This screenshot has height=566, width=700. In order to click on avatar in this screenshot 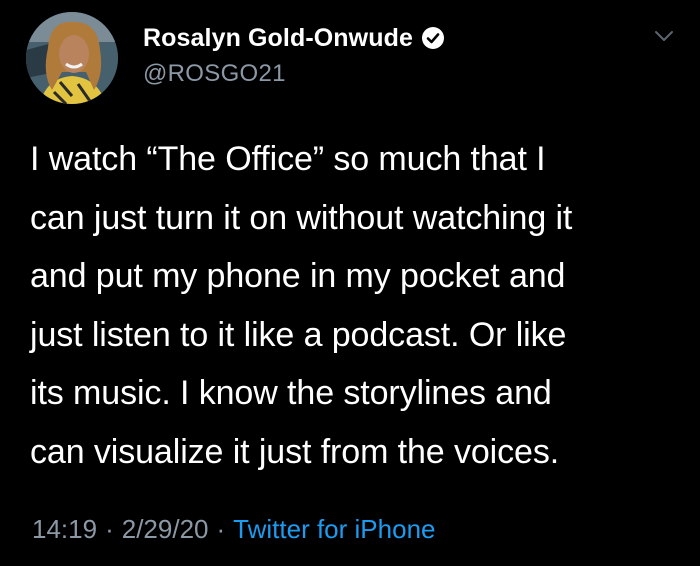, I will do `click(72, 58)`.